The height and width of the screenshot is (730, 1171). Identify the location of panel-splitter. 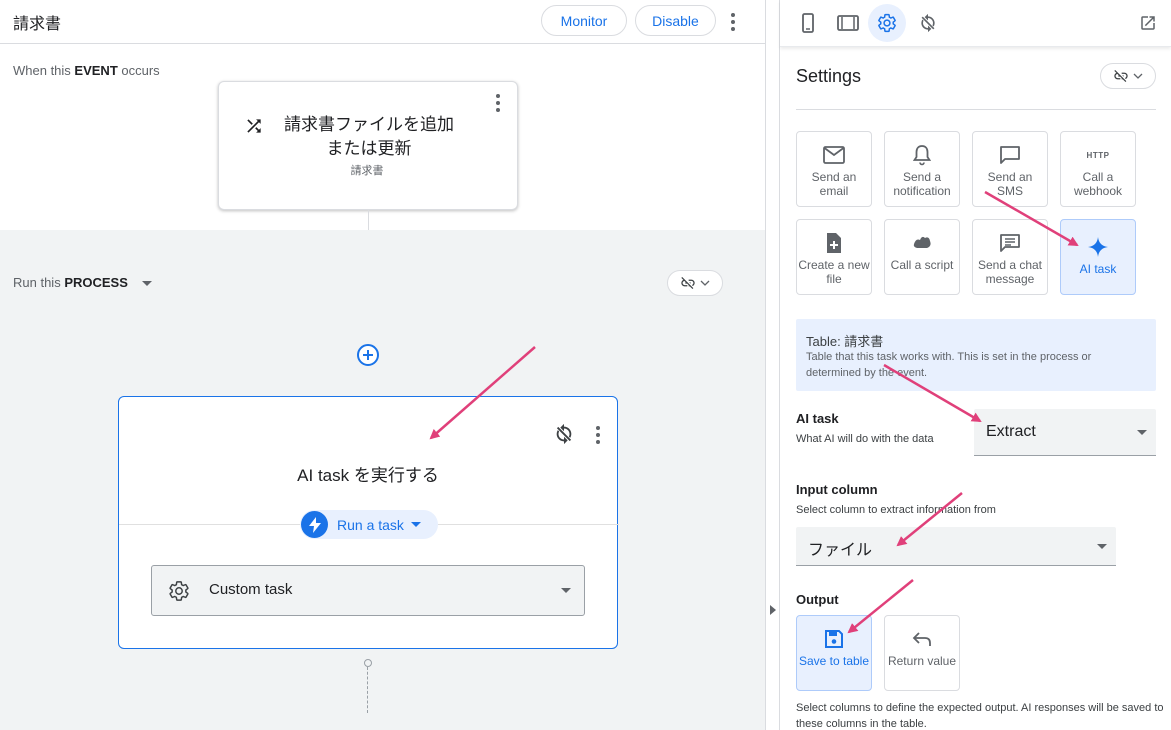
(772, 365).